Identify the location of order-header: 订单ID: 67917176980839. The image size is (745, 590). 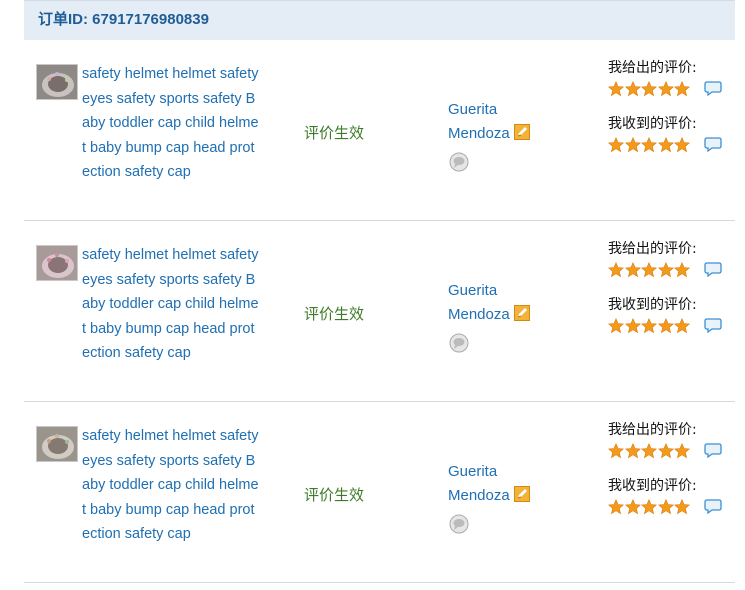
(379, 20).